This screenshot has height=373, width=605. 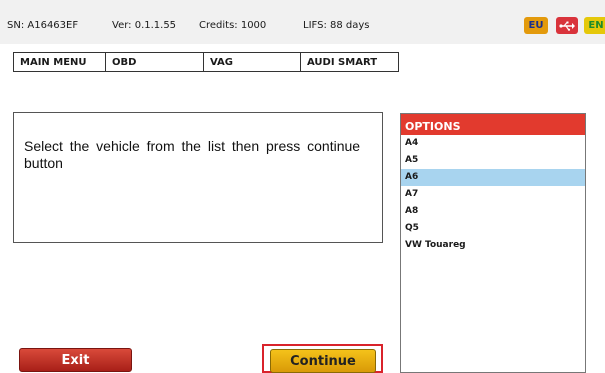 I want to click on option-a4: A4, so click(x=493, y=143).